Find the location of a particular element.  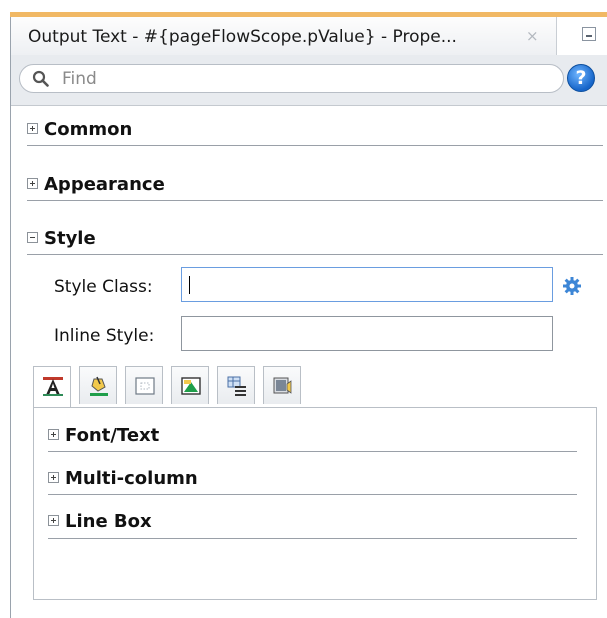

search-placeholder: Find is located at coordinates (79, 79).